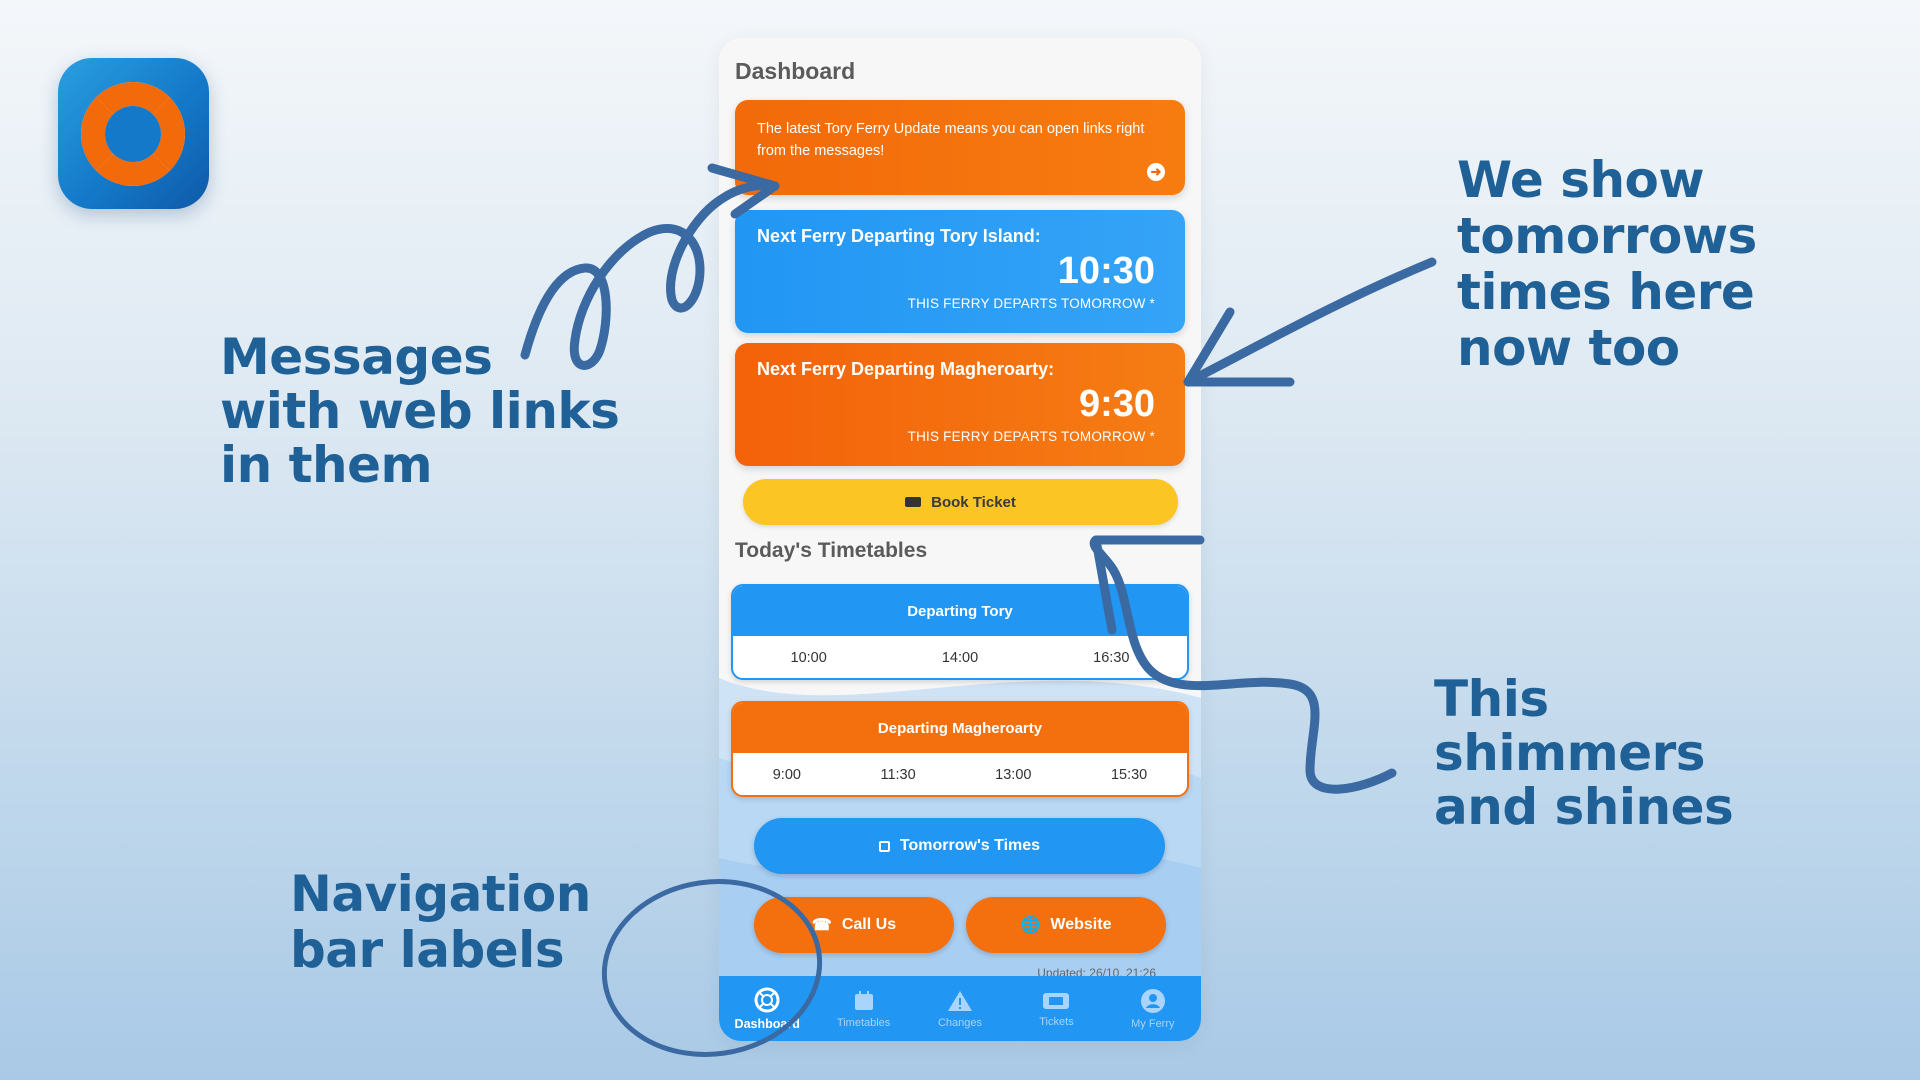 The height and width of the screenshot is (1080, 1920). I want to click on warning-icon, so click(960, 1000).